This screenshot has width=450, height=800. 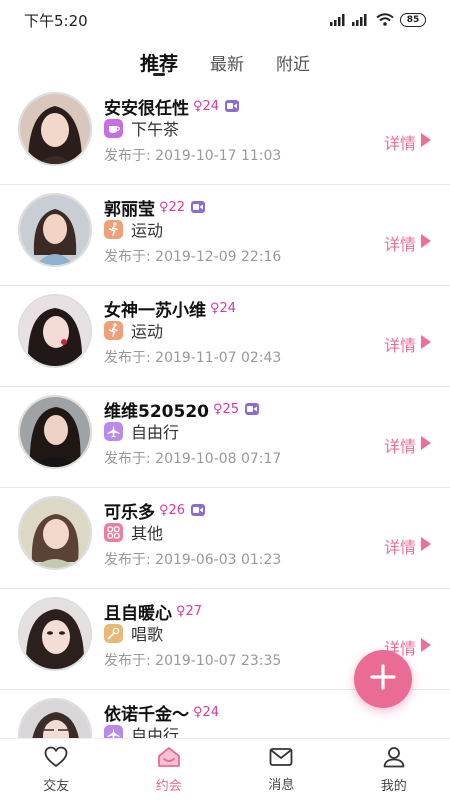 I want to click on date-value: 2019-10-07 23:35, so click(x=218, y=661).